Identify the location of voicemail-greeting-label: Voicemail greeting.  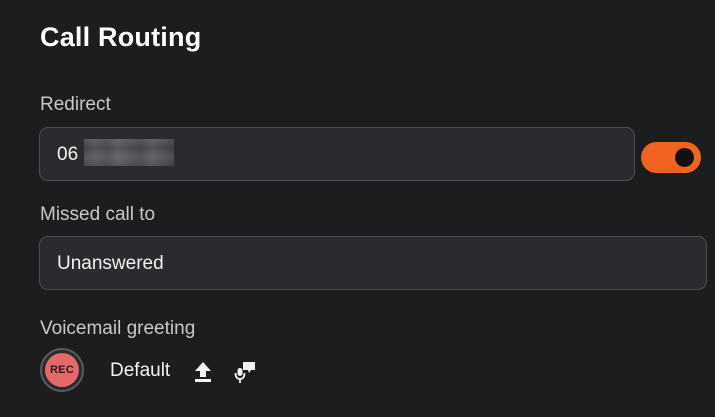
(118, 328).